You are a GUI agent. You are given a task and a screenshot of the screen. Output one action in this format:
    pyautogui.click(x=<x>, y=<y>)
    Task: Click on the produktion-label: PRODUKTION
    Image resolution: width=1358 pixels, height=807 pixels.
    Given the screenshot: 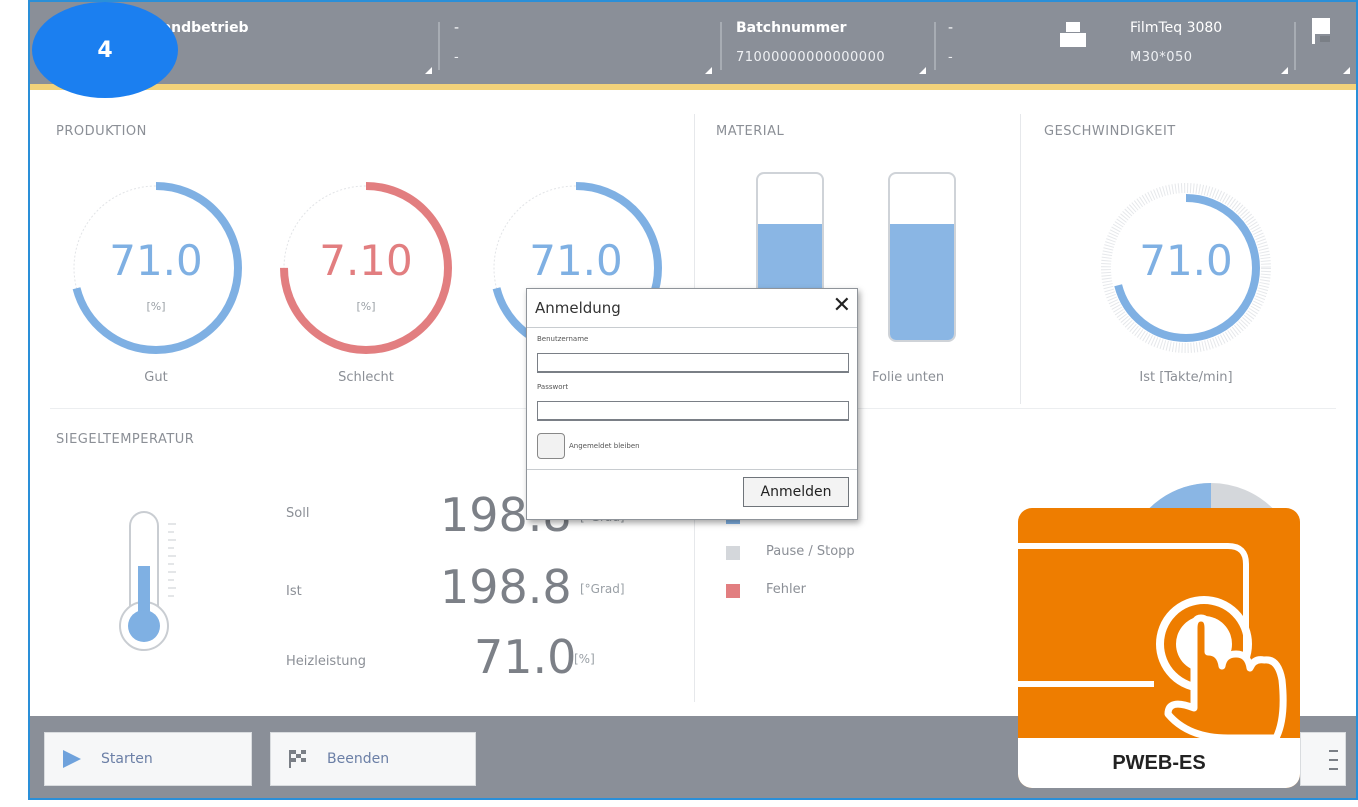 What is the action you would take?
    pyautogui.click(x=101, y=131)
    